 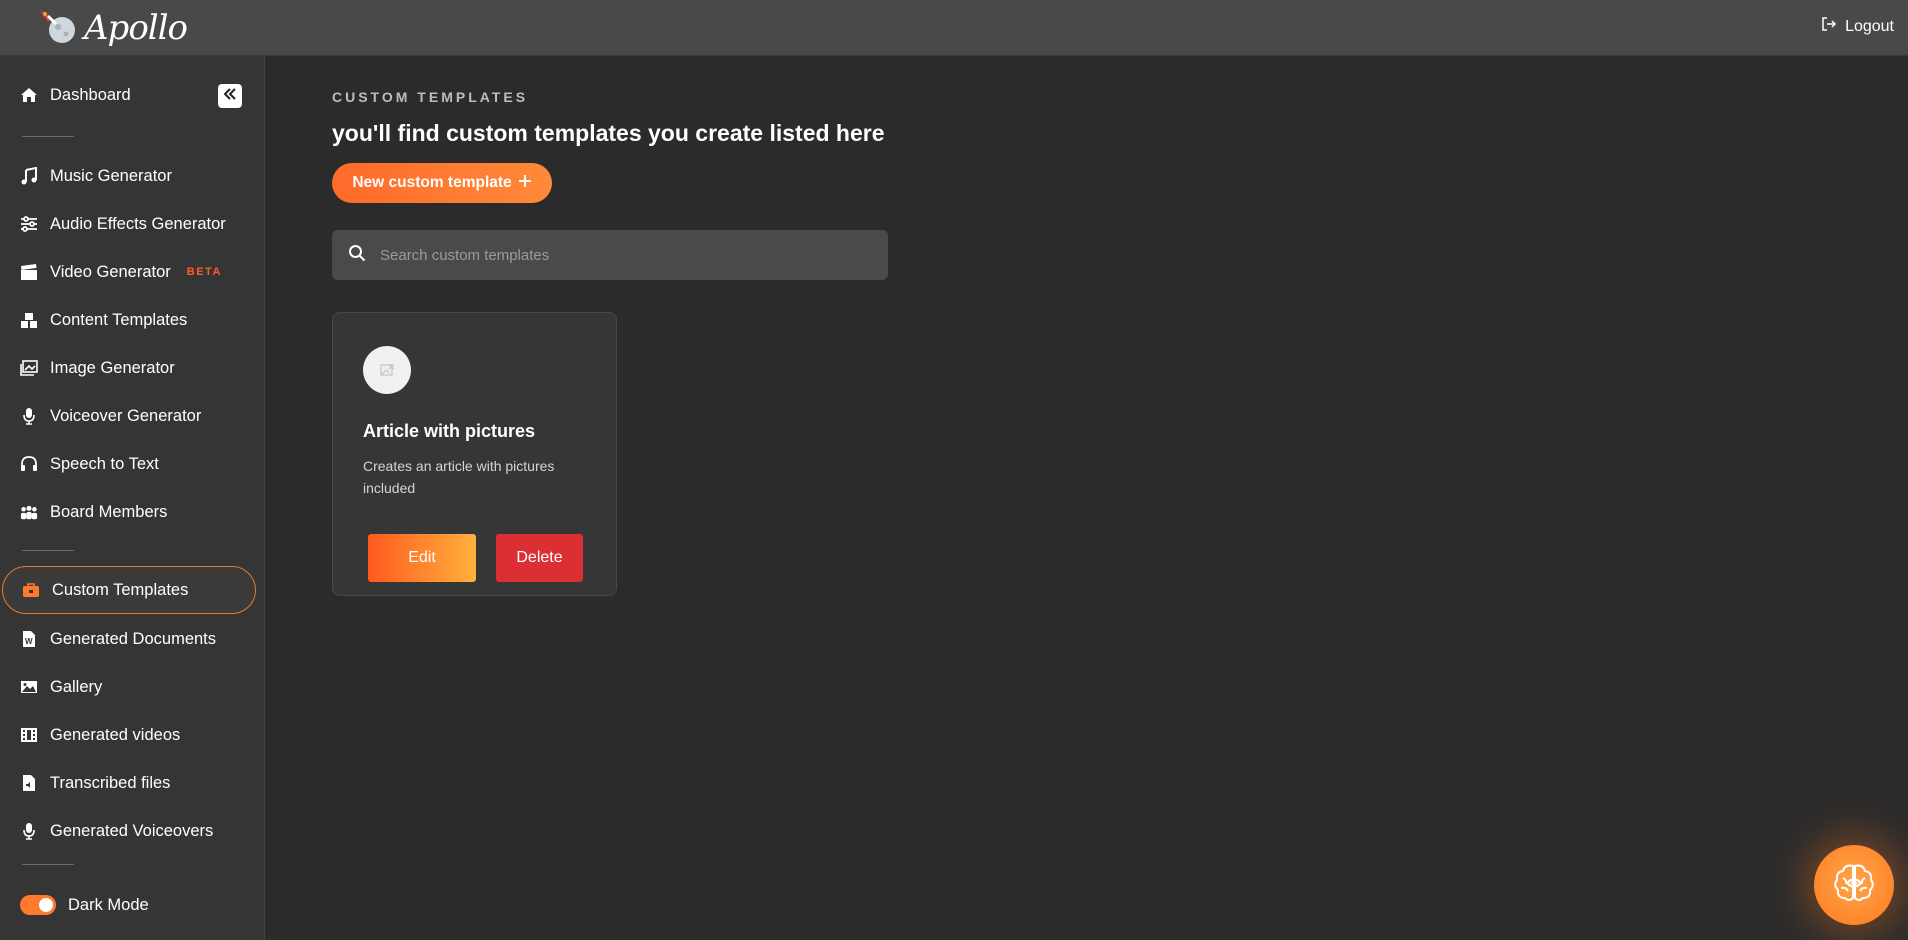 What do you see at coordinates (110, 782) in the screenshot?
I see `sidebar-item-label: Transcribed files` at bounding box center [110, 782].